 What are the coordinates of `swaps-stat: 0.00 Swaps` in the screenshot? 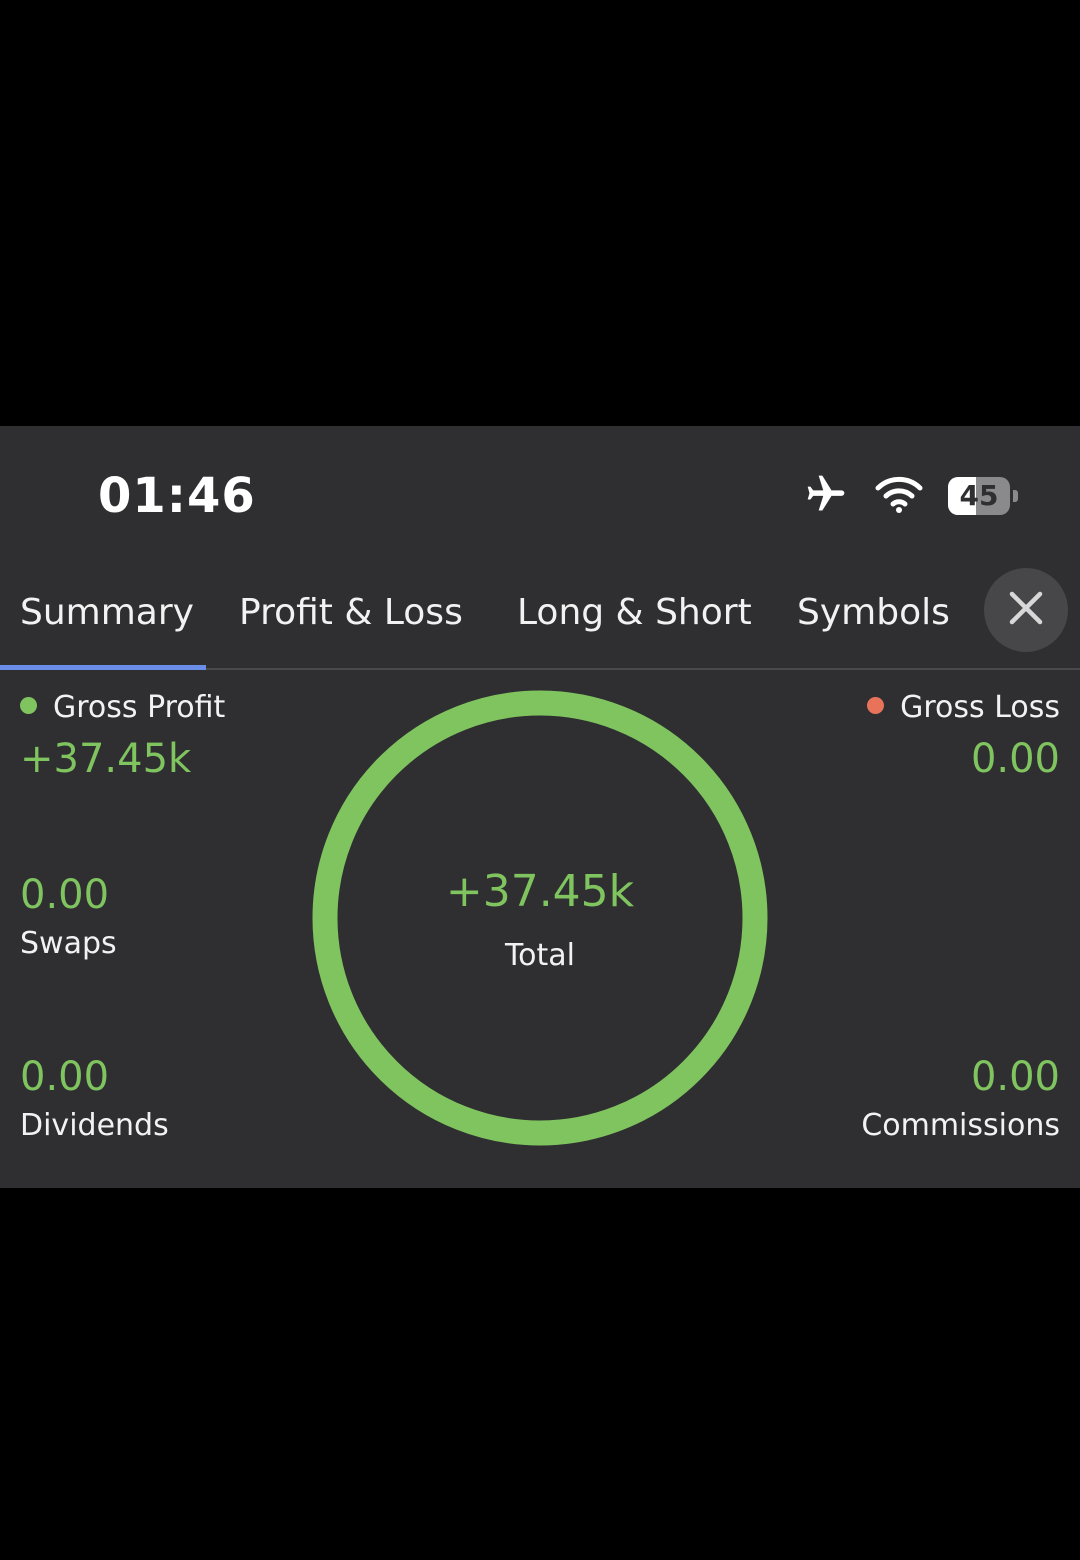 It's located at (68, 917).